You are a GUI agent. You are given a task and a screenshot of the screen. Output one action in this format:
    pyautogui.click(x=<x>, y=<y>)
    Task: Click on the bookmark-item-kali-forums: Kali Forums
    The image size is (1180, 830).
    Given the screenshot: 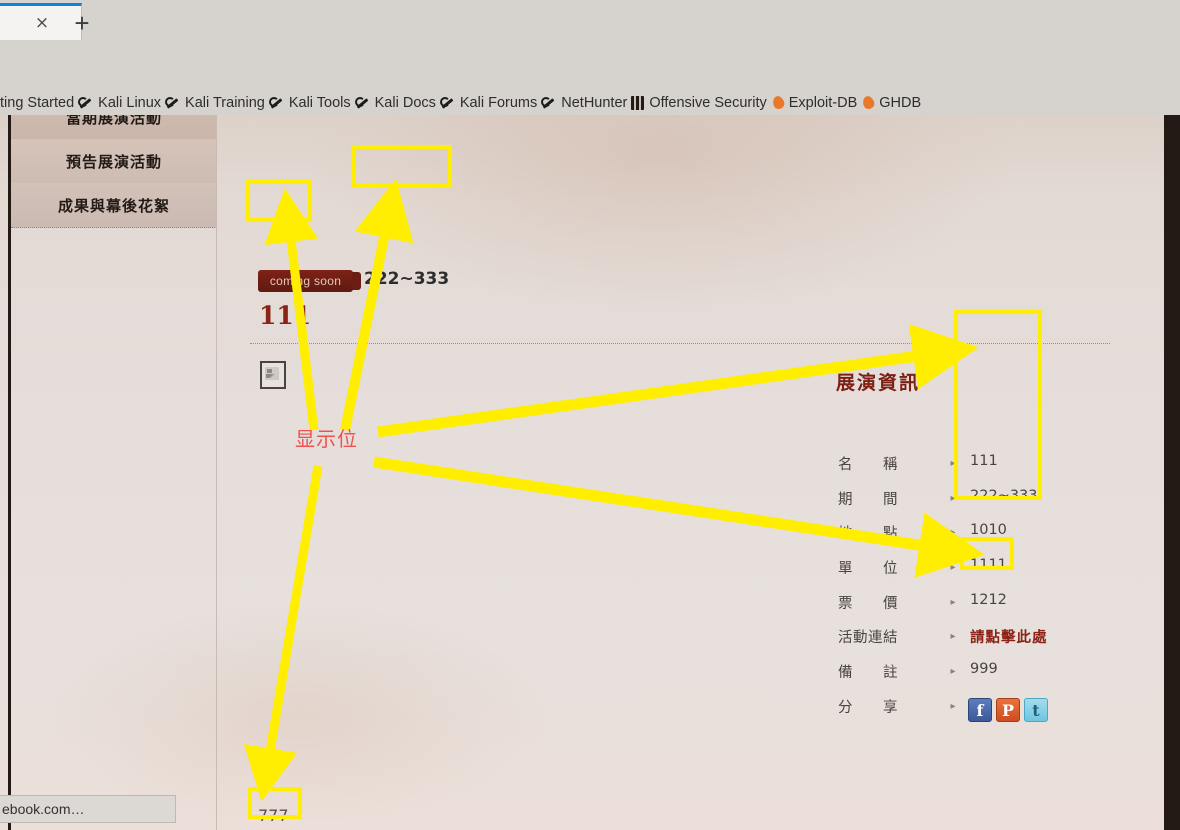 What is the action you would take?
    pyautogui.click(x=488, y=102)
    